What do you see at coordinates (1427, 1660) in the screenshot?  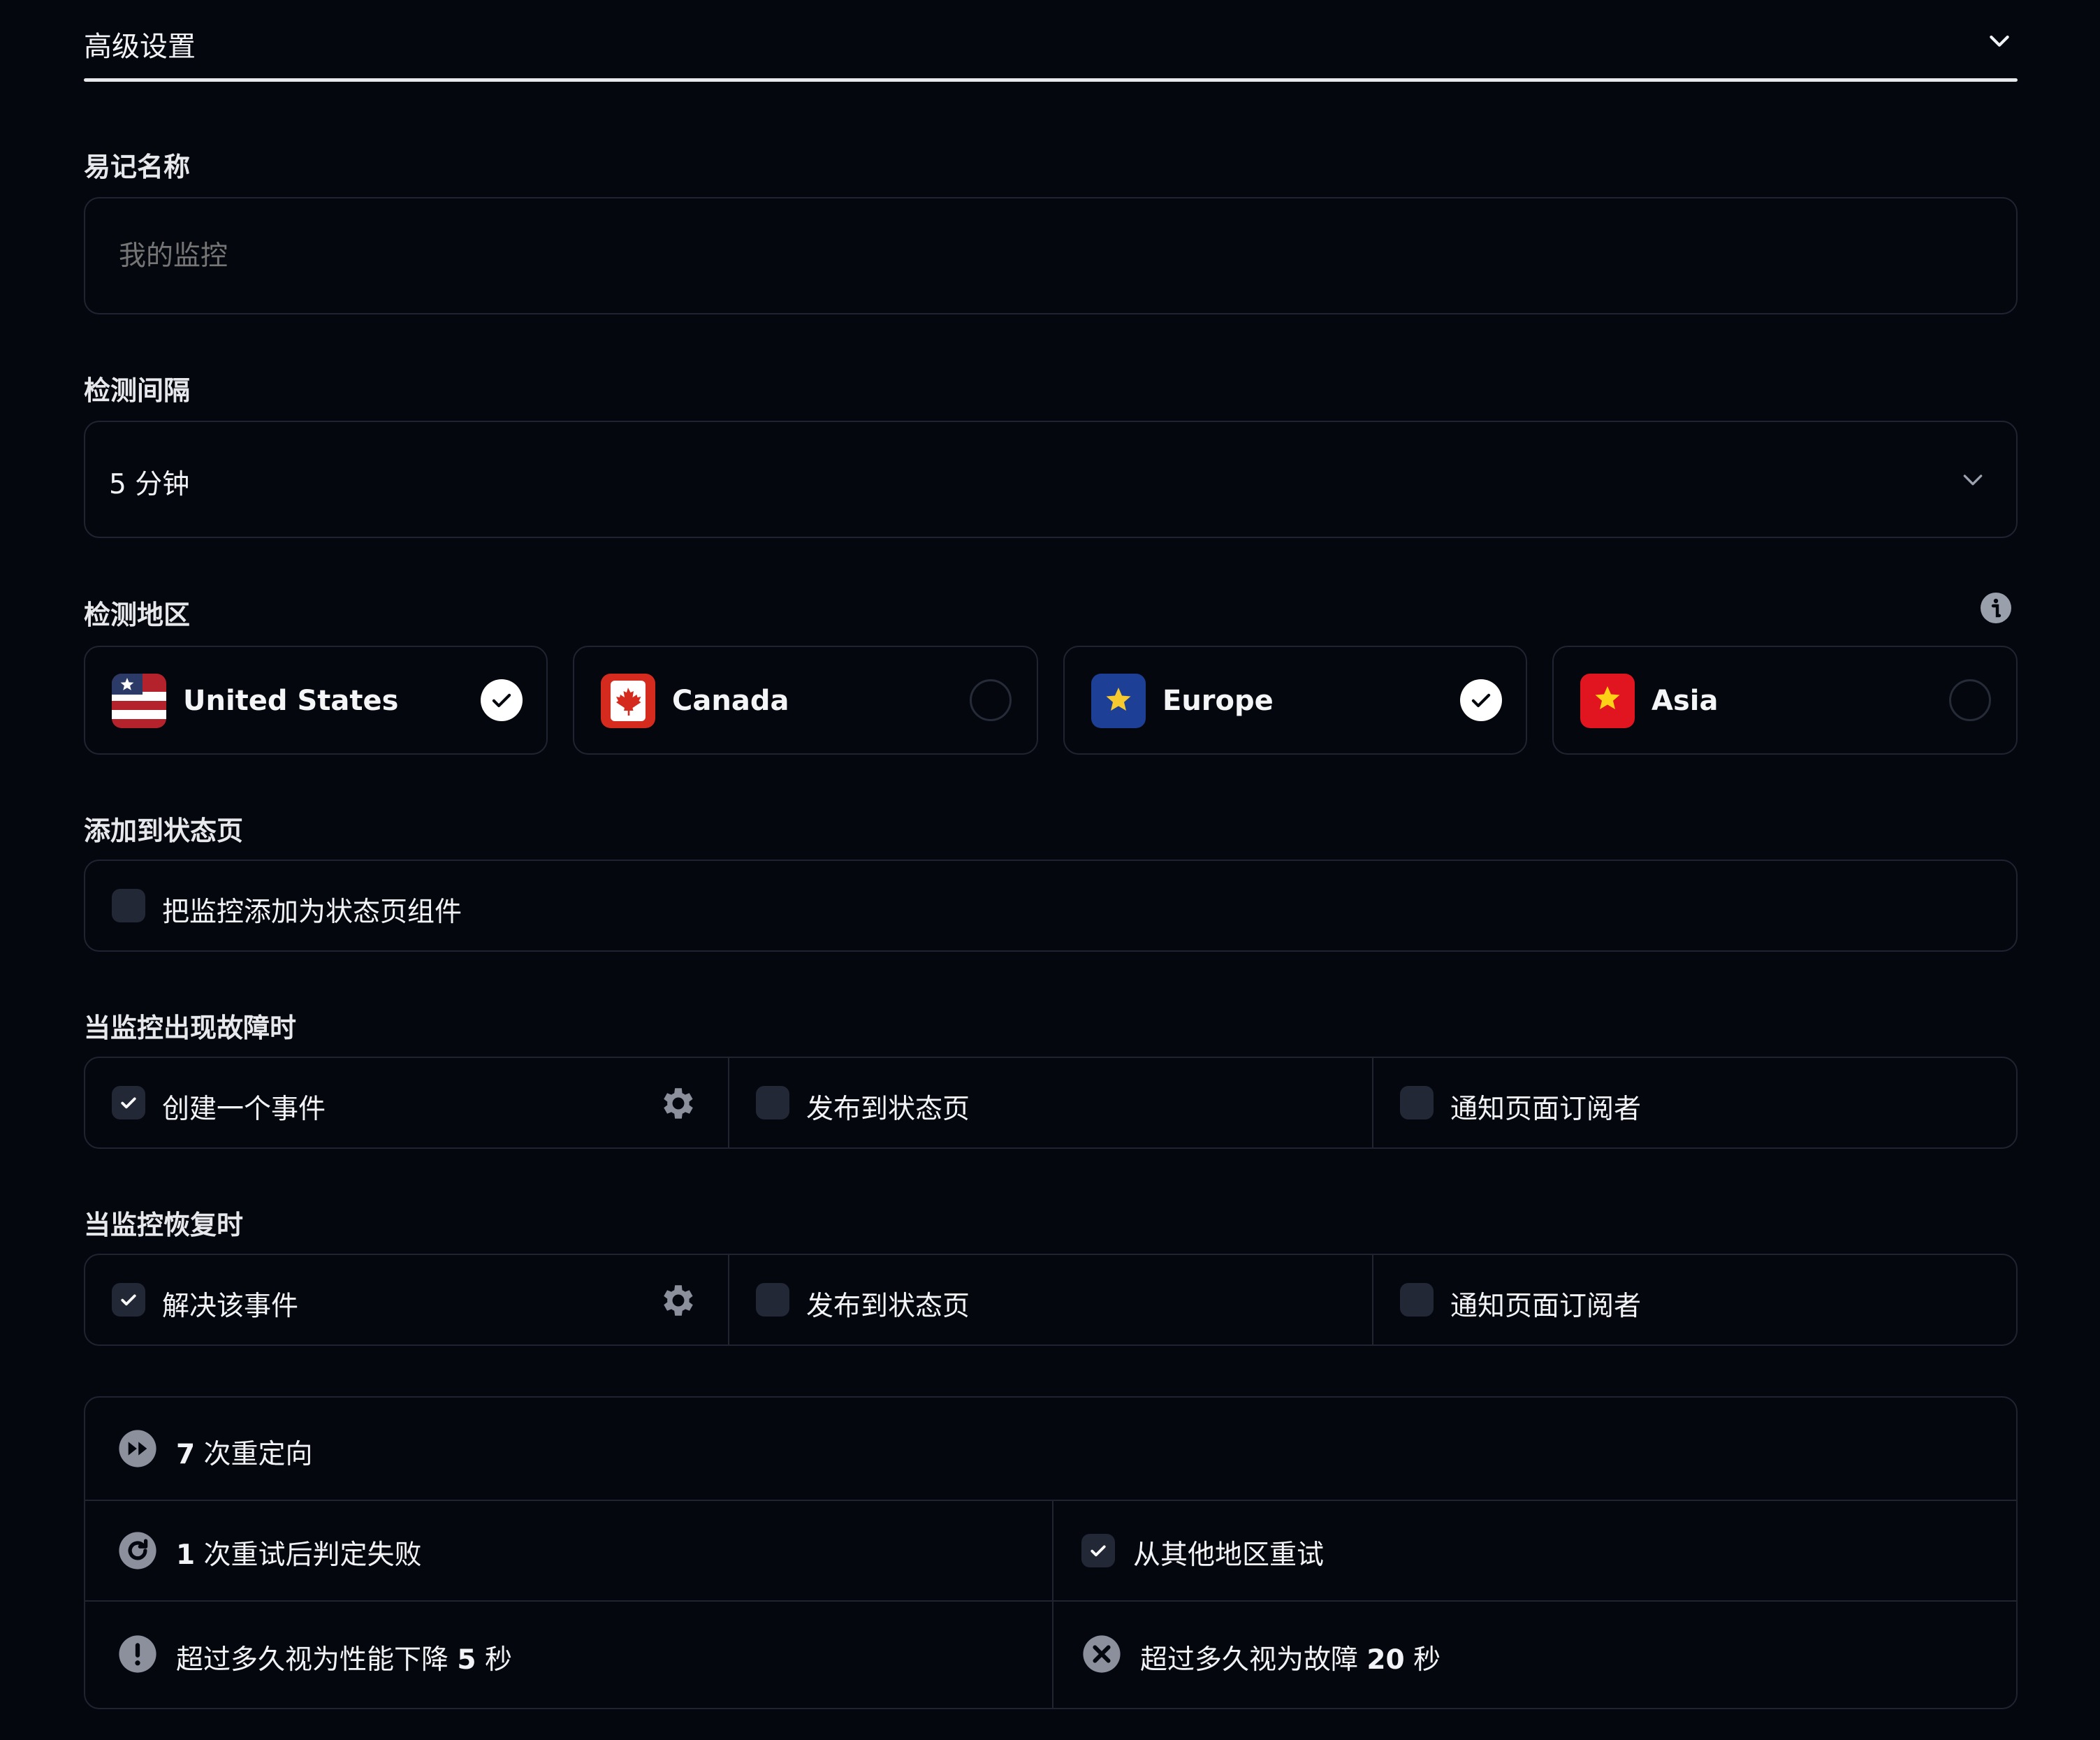 I see `down-unit: 秒` at bounding box center [1427, 1660].